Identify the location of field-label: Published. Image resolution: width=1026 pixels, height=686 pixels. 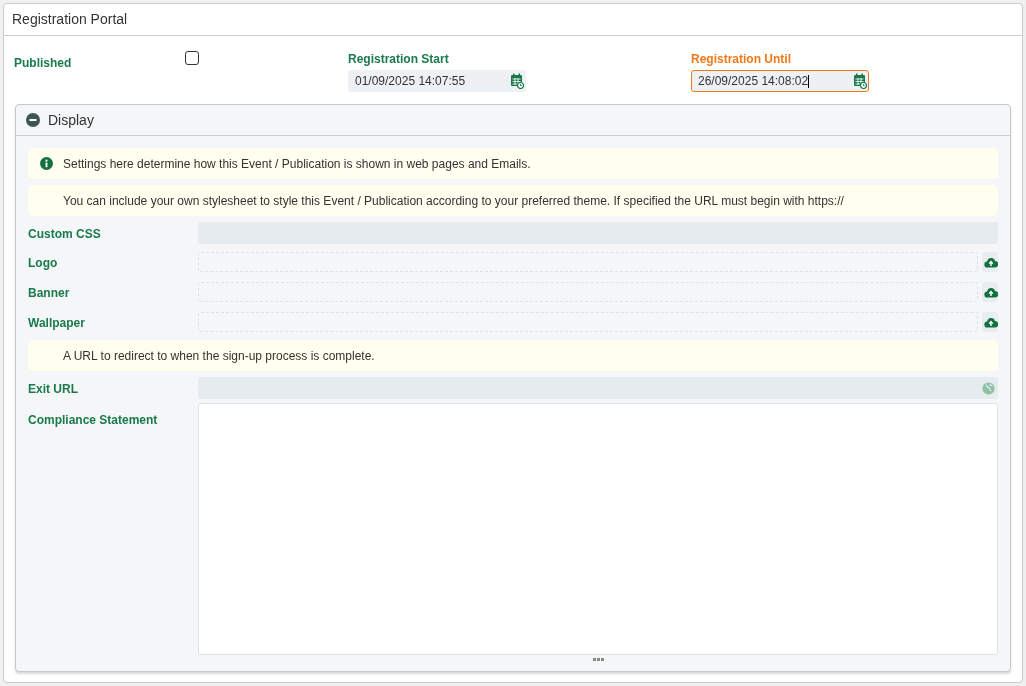
(43, 63).